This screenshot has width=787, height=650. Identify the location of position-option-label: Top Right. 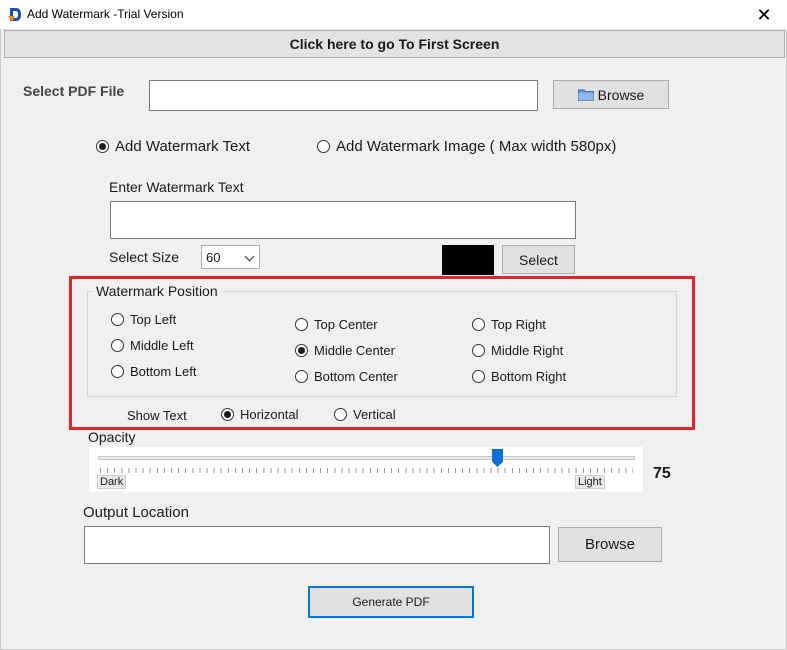
(518, 324).